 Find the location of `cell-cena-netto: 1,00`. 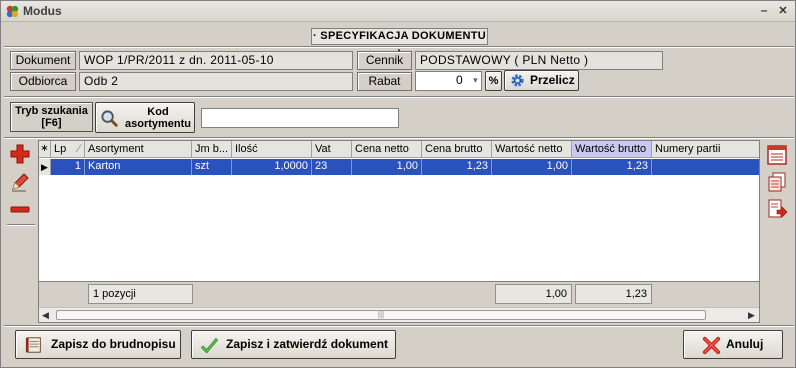

cell-cena-netto: 1,00 is located at coordinates (387, 167).